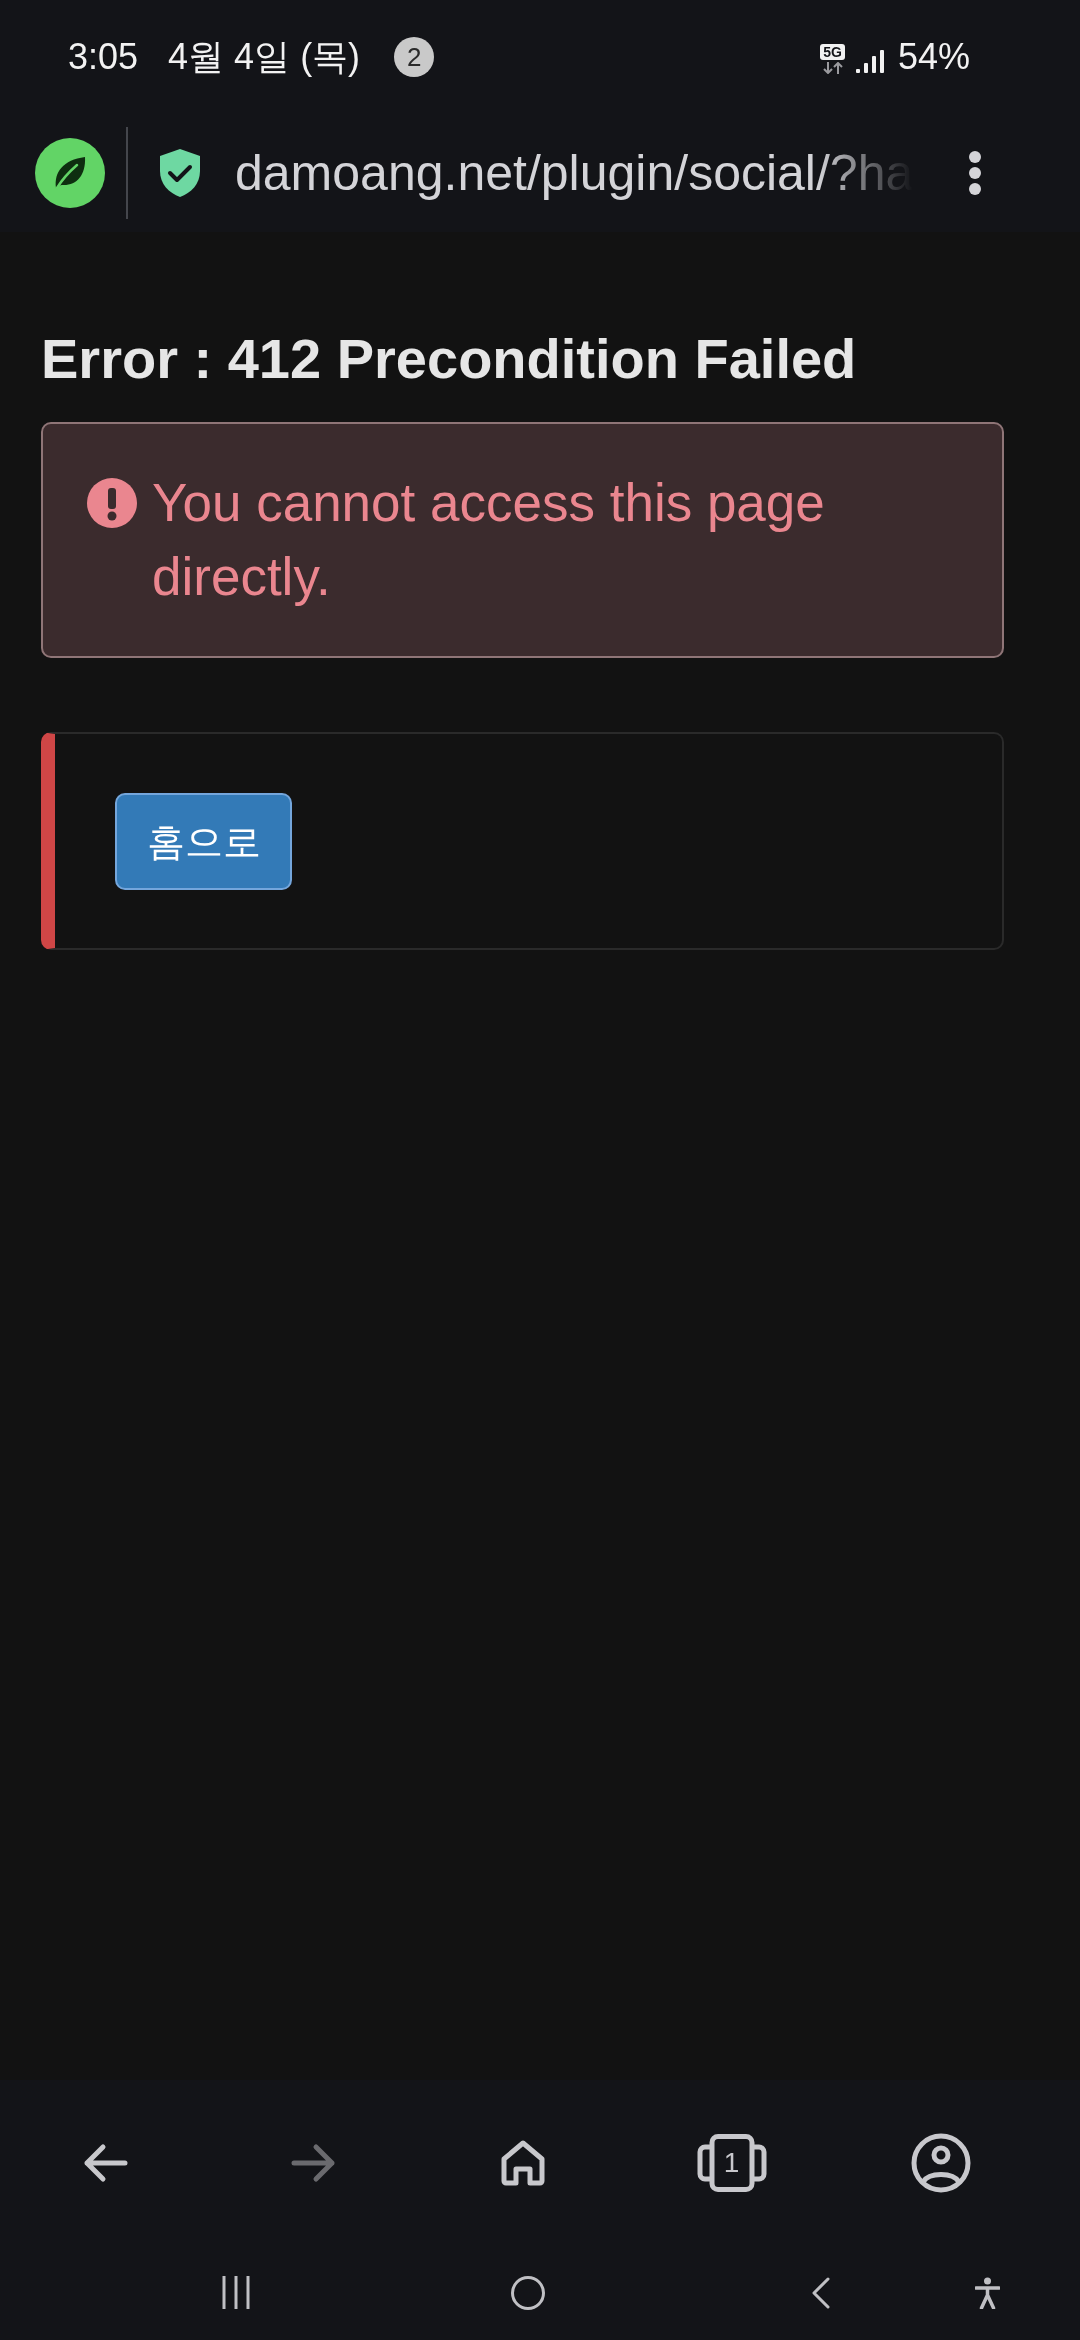 The width and height of the screenshot is (1080, 2340). I want to click on exclamation-icon, so click(112, 503).